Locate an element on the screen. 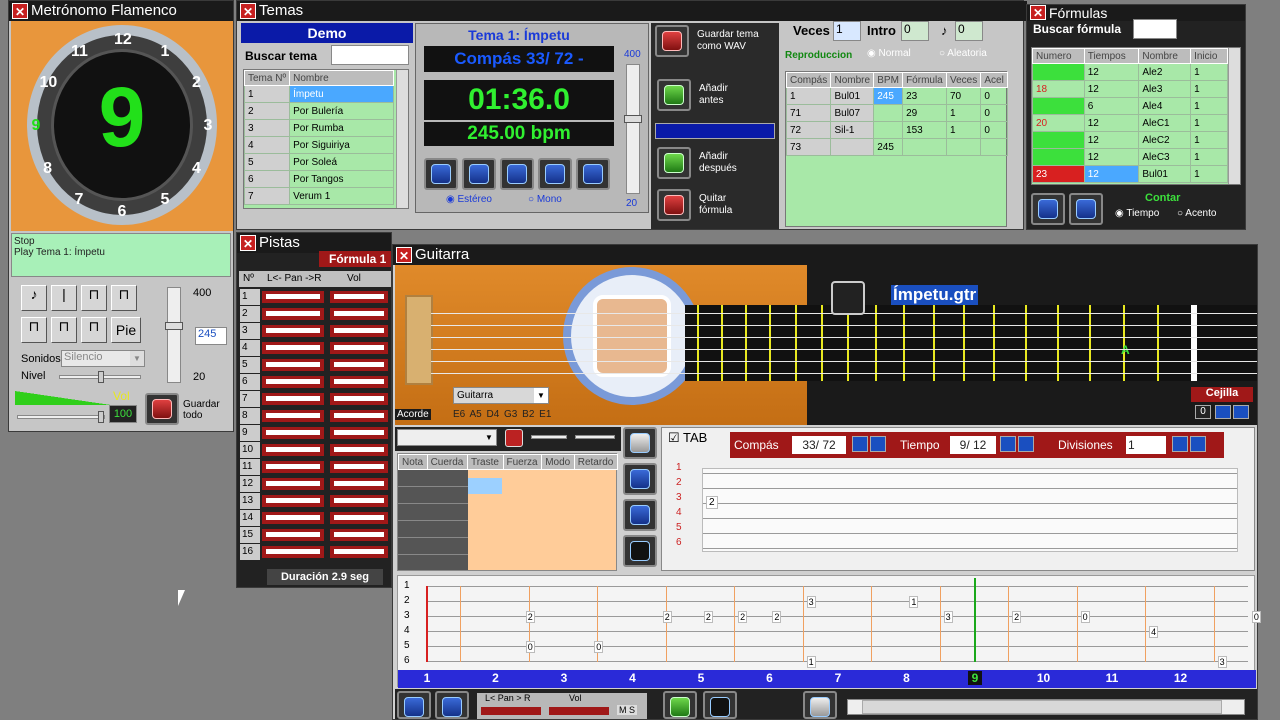 The height and width of the screenshot is (720, 1280). chevron-down-icon: ▼ is located at coordinates (541, 395).